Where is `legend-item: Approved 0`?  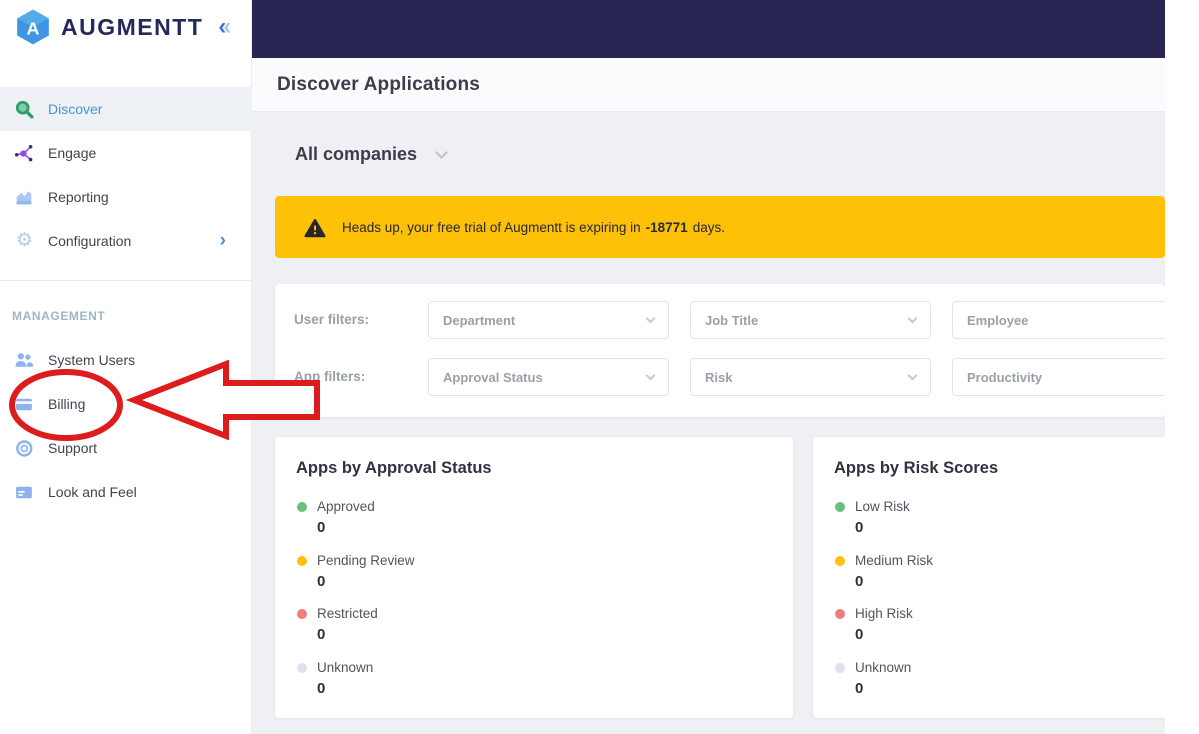
legend-item: Approved 0 is located at coordinates (336, 517).